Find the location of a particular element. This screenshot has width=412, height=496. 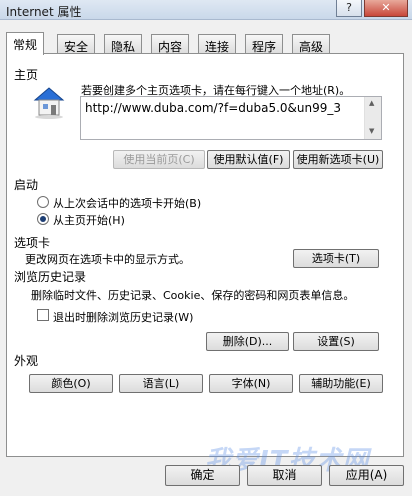

window-title: Internet 属性 is located at coordinates (44, 12).